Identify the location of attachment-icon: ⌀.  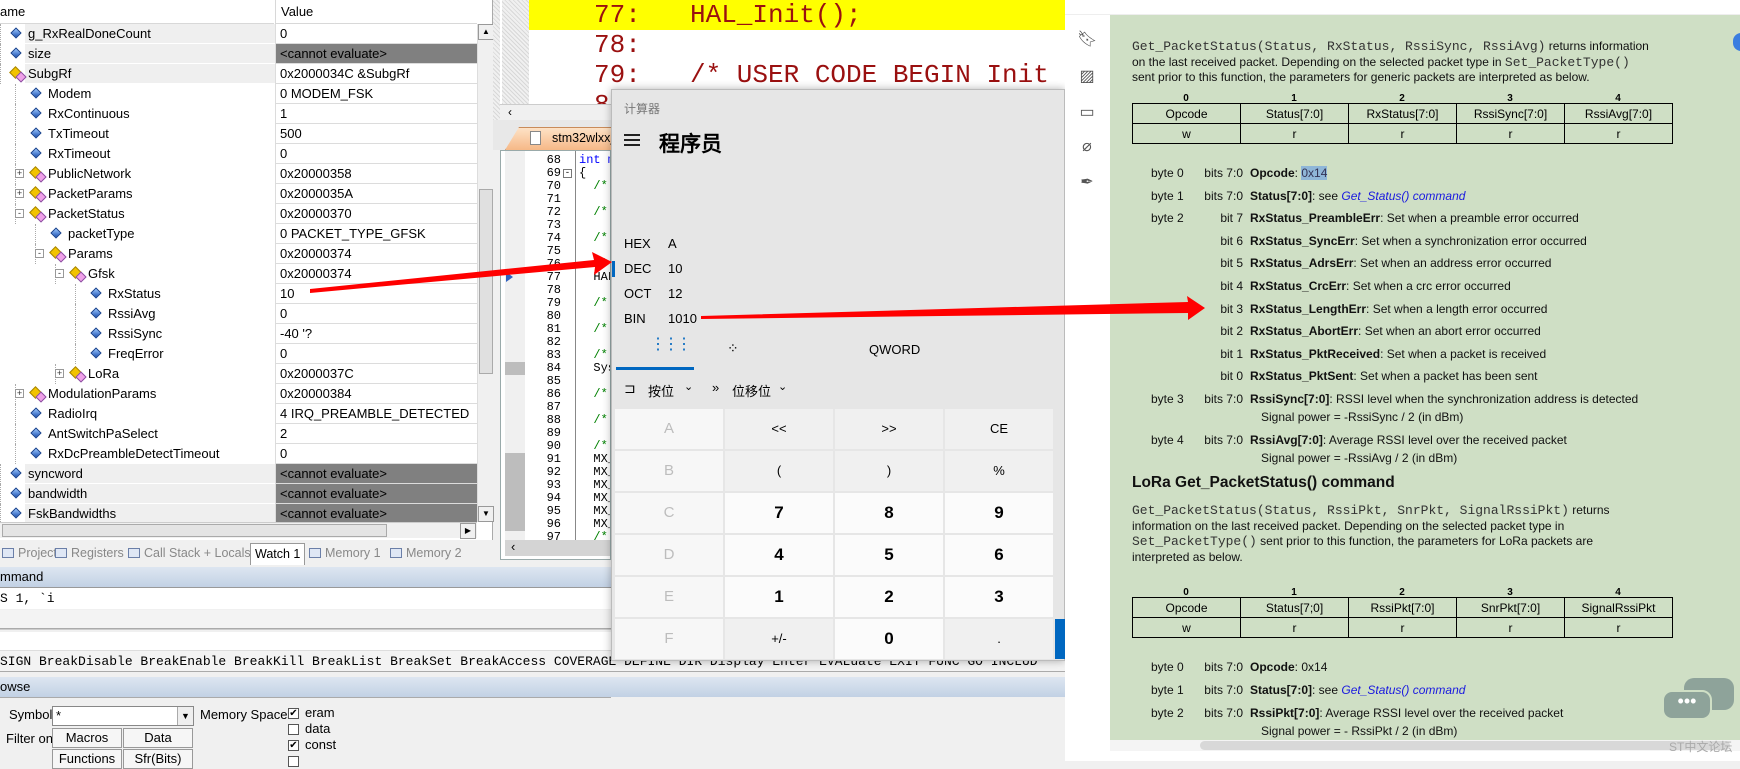
(1087, 147).